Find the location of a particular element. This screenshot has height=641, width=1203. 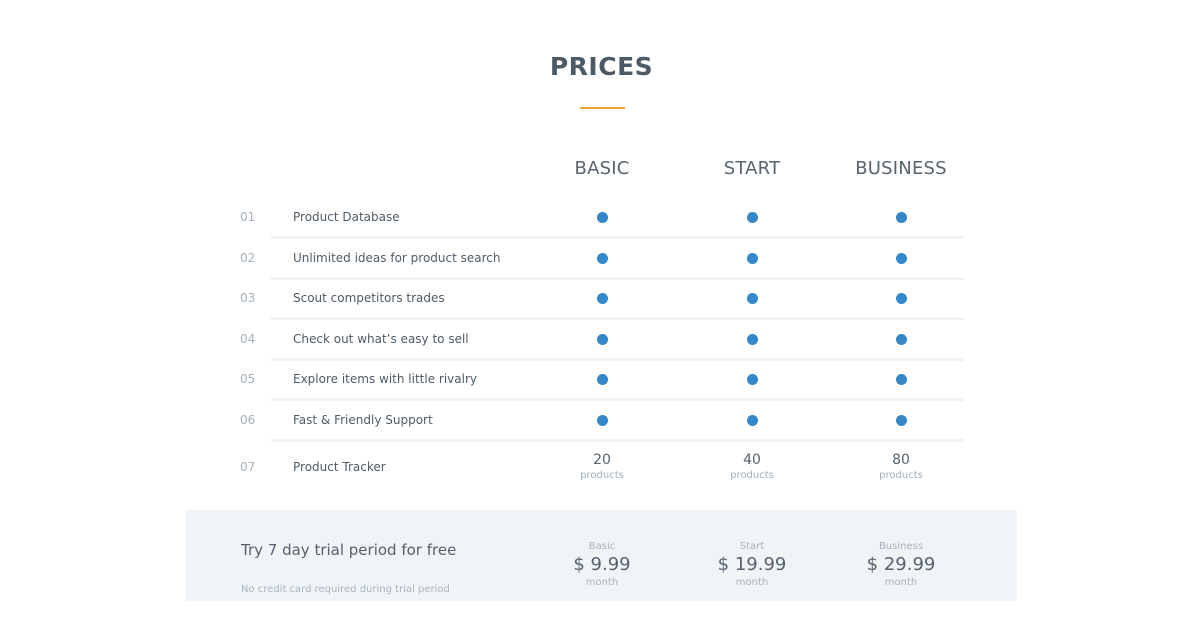

feature-label: Explore items with little rivalry is located at coordinates (385, 379).